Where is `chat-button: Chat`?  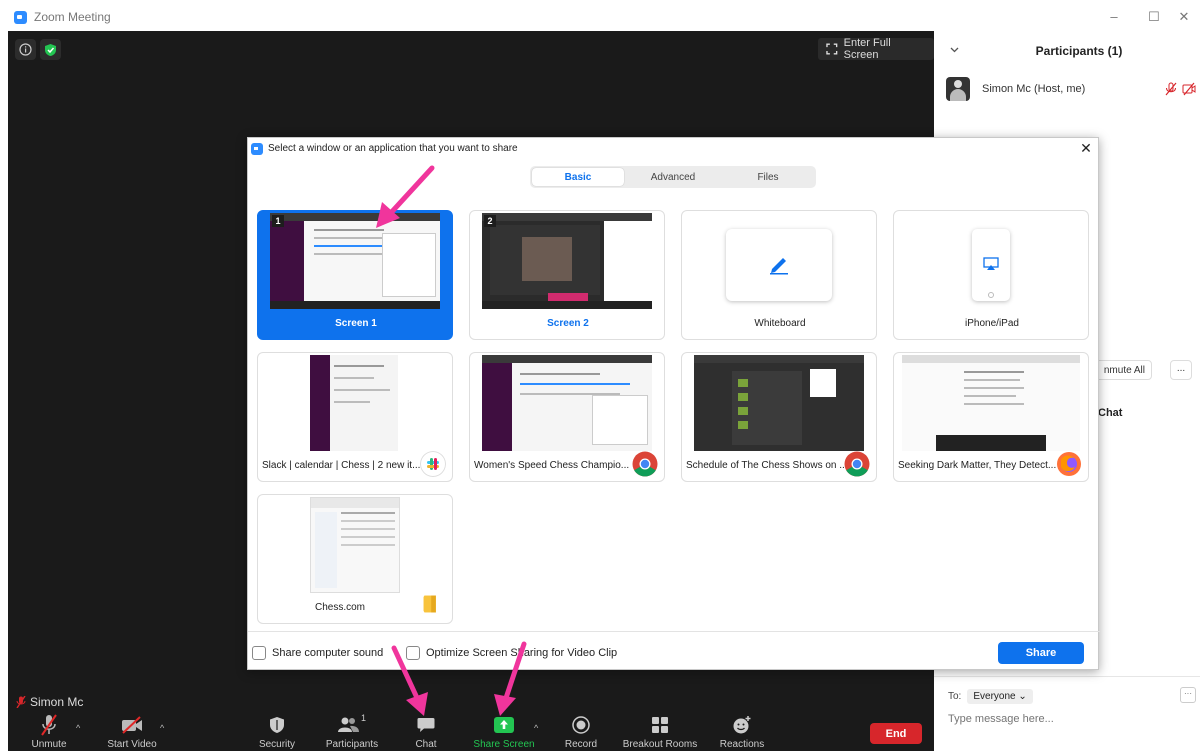
chat-button: Chat is located at coordinates (426, 731).